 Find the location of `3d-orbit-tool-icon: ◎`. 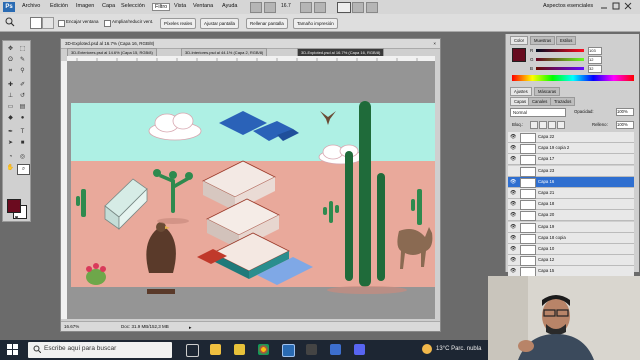

3d-orbit-tool-icon: ◎ is located at coordinates (22, 157).